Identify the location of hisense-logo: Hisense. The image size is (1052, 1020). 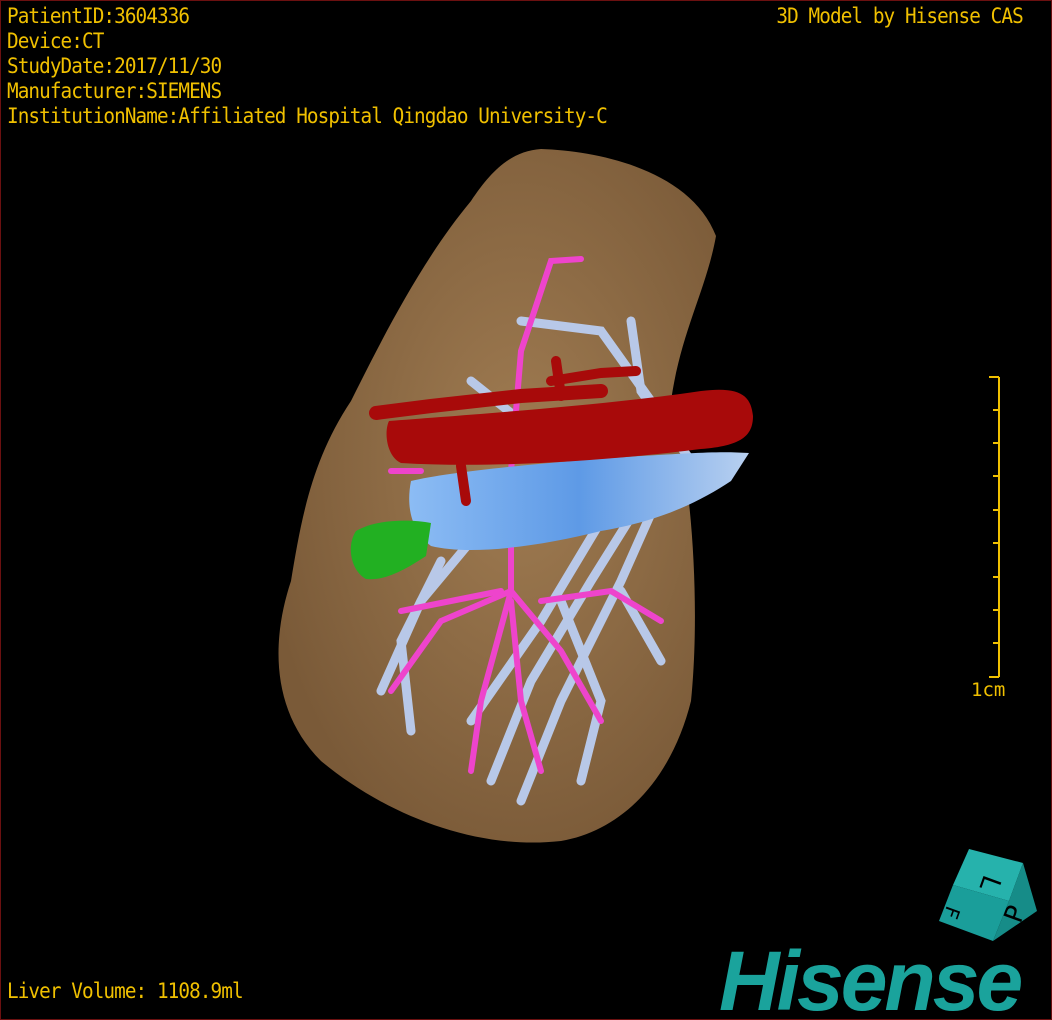
(871, 977).